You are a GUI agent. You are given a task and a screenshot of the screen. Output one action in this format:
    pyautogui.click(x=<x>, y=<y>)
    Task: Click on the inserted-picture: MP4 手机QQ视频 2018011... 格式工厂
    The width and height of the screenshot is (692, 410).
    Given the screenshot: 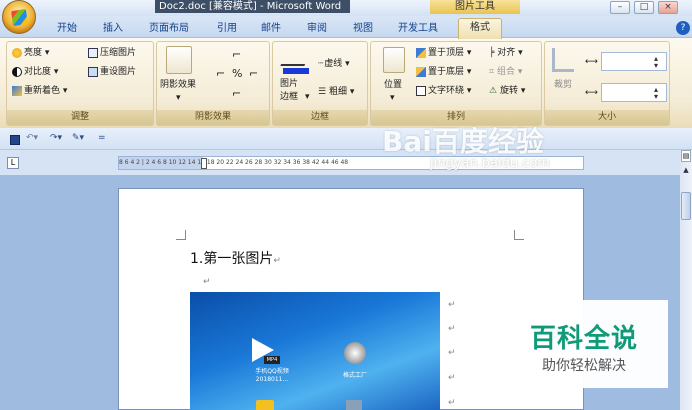 What is the action you would take?
    pyautogui.click(x=315, y=351)
    